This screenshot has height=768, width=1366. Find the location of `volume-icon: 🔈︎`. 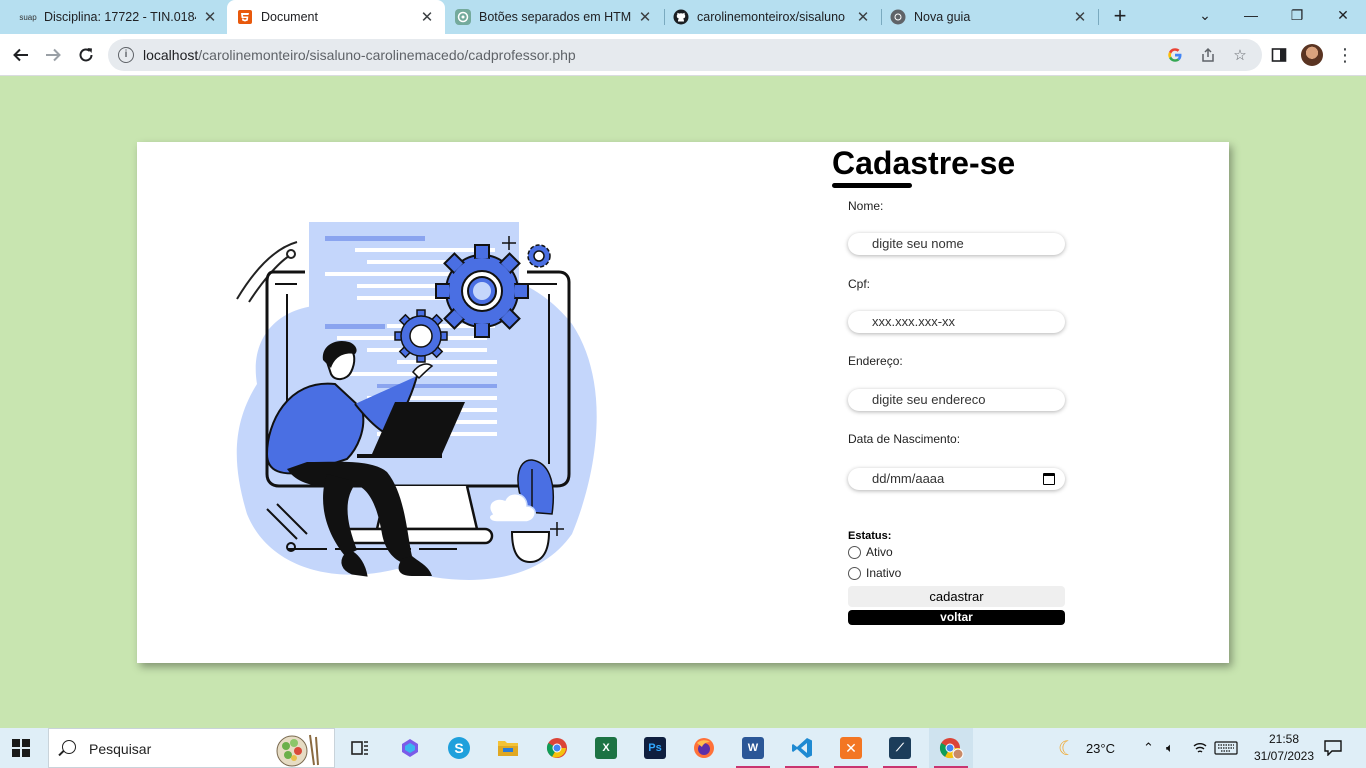

volume-icon: 🔈︎ is located at coordinates (1170, 748).